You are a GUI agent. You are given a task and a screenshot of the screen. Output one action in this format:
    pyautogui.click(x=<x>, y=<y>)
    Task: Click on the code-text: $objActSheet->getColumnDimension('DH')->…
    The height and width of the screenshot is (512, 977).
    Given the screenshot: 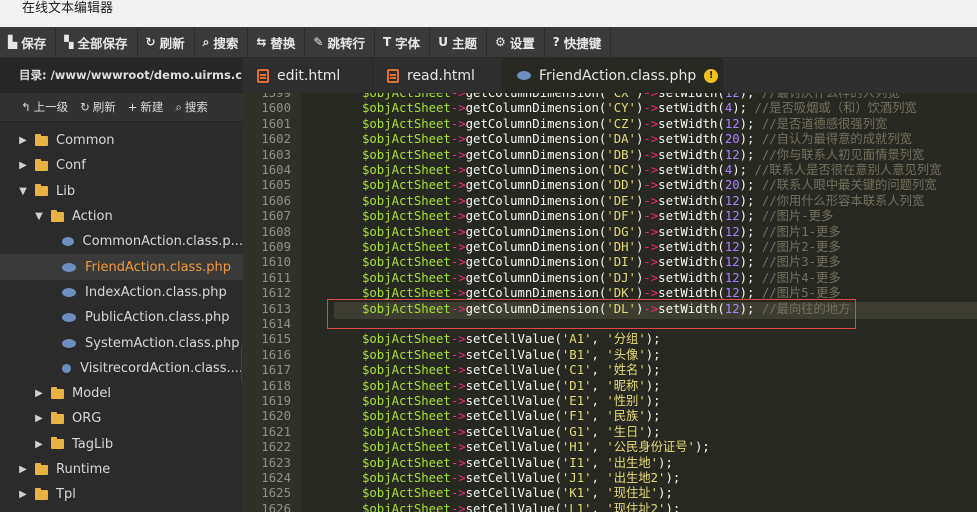 What is the action you would take?
    pyautogui.click(x=601, y=247)
    